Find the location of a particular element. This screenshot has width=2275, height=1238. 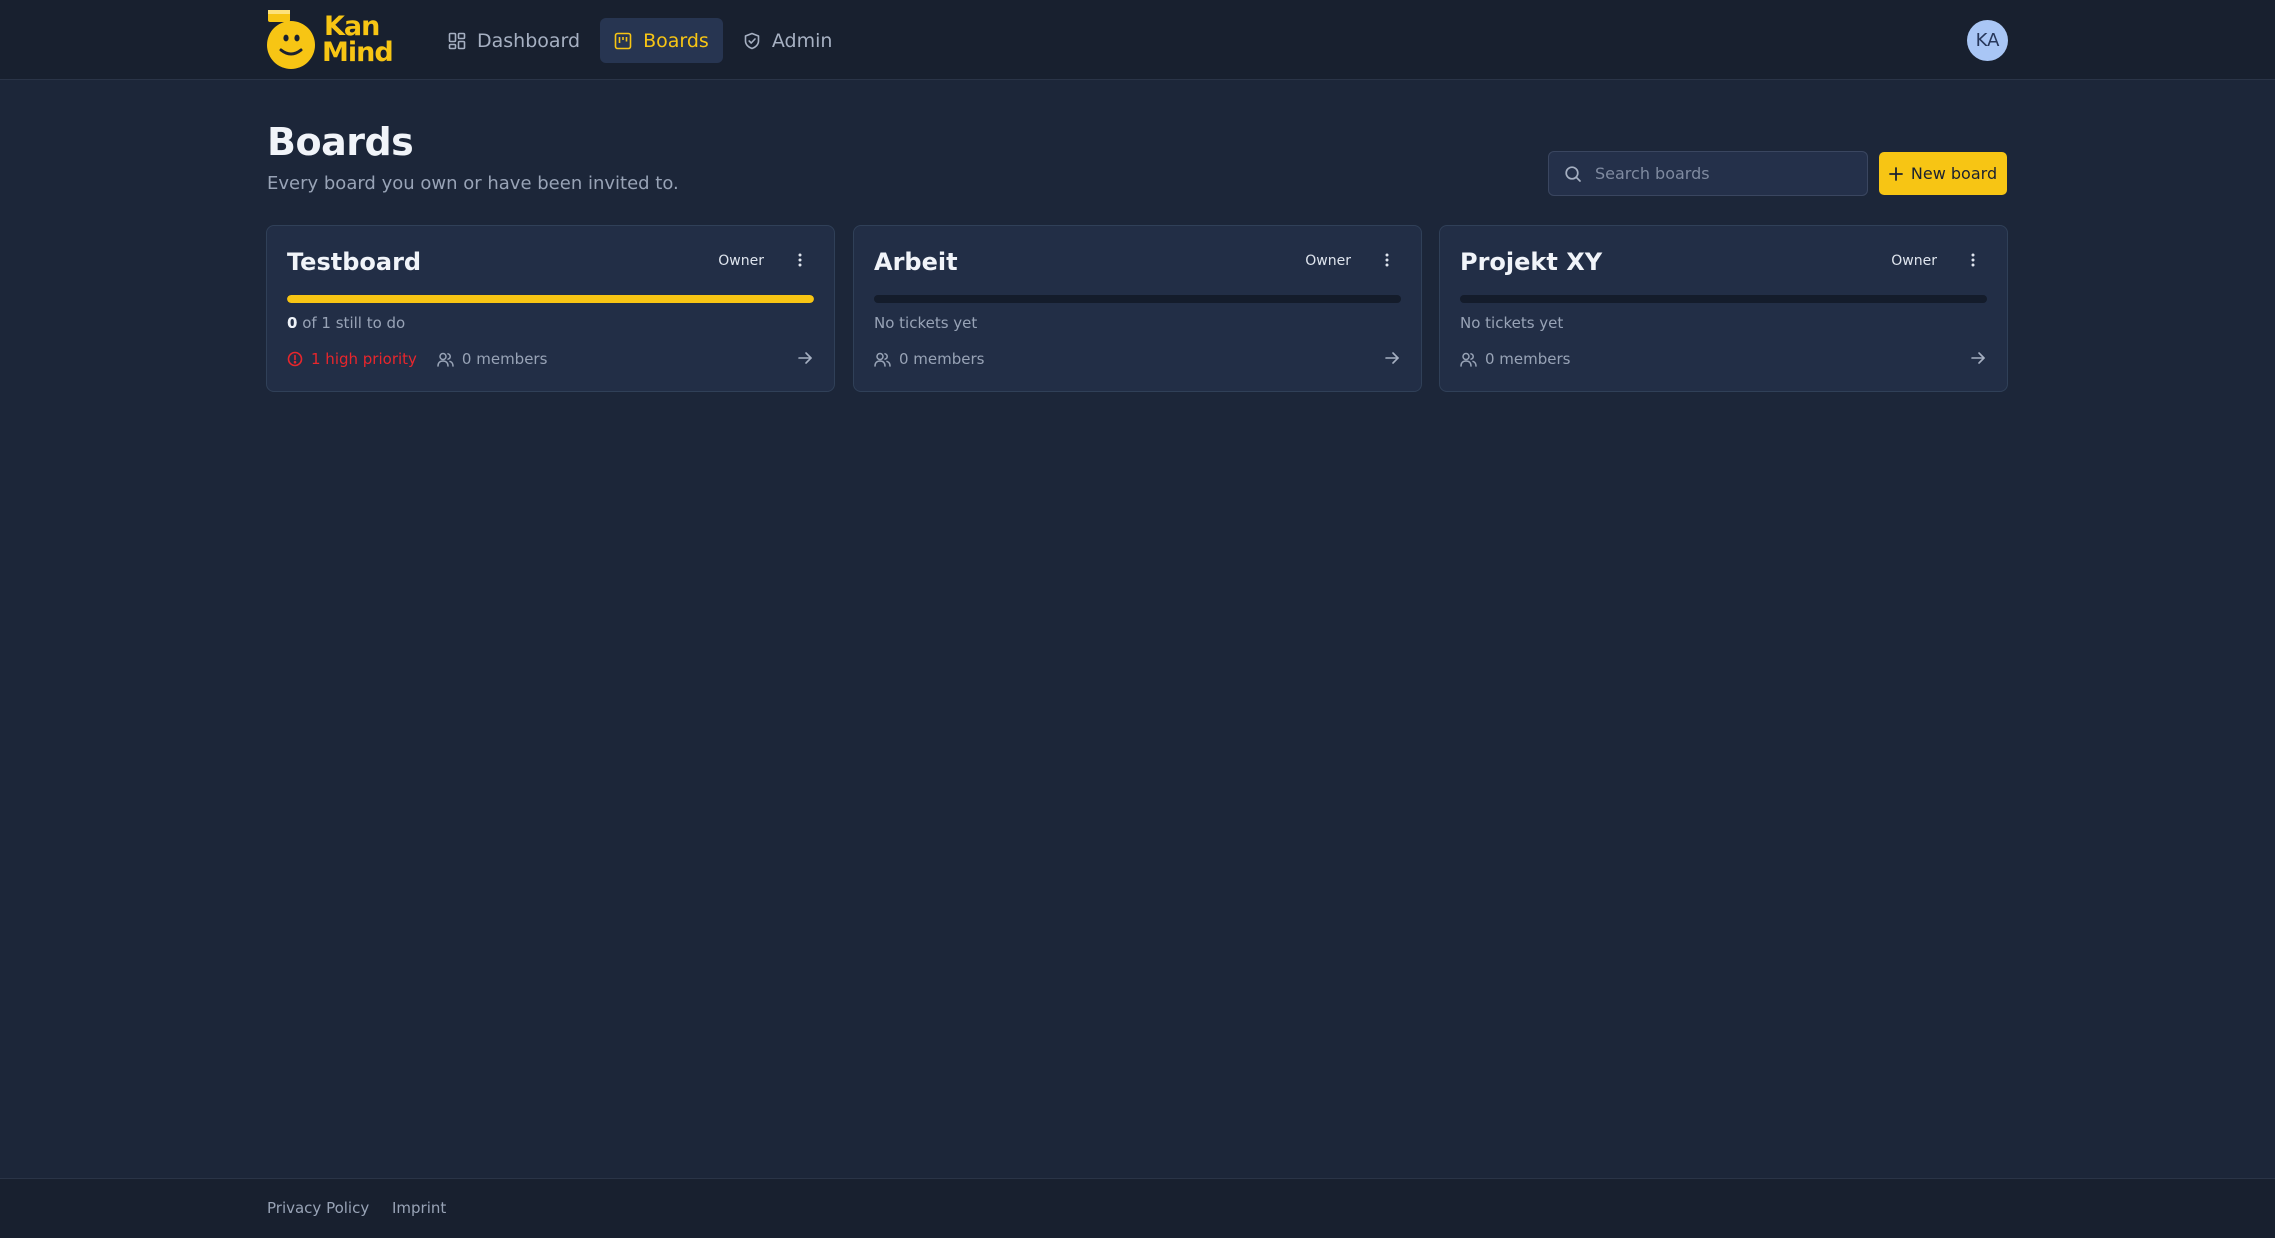

open-ticket-count: 0 is located at coordinates (292, 323).